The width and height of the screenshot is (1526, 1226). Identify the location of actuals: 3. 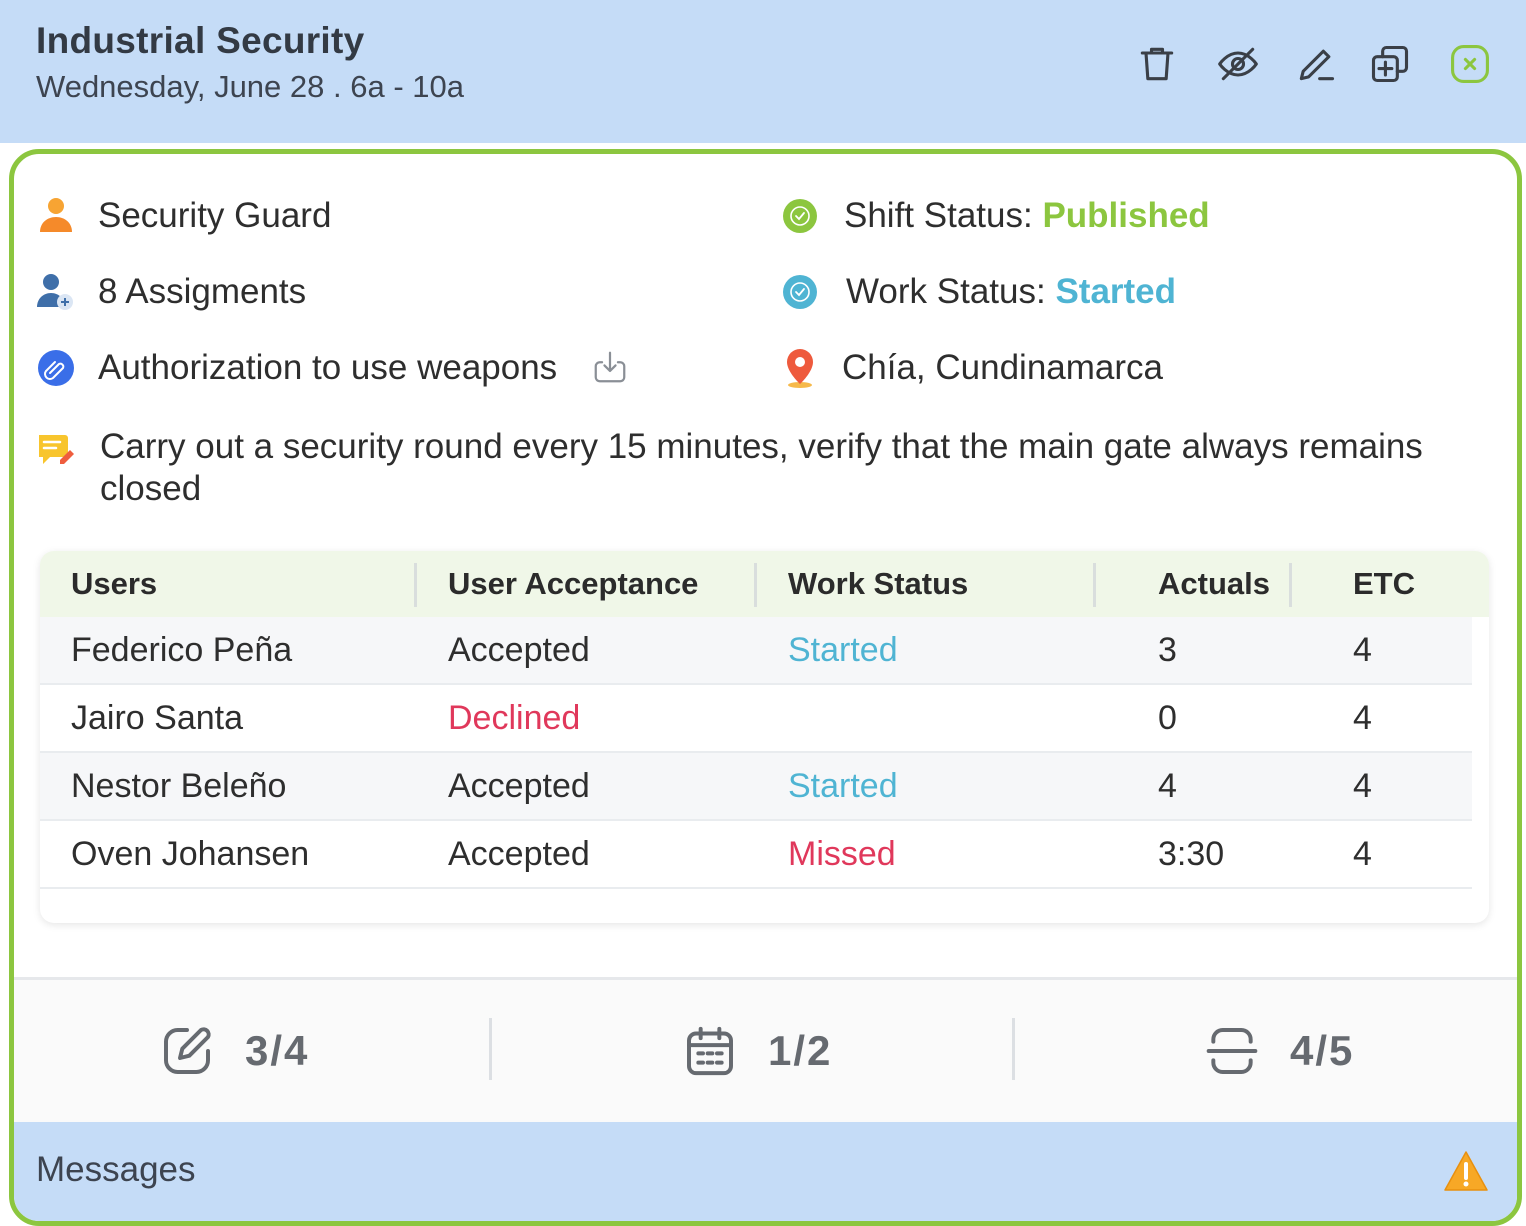
(1167, 650).